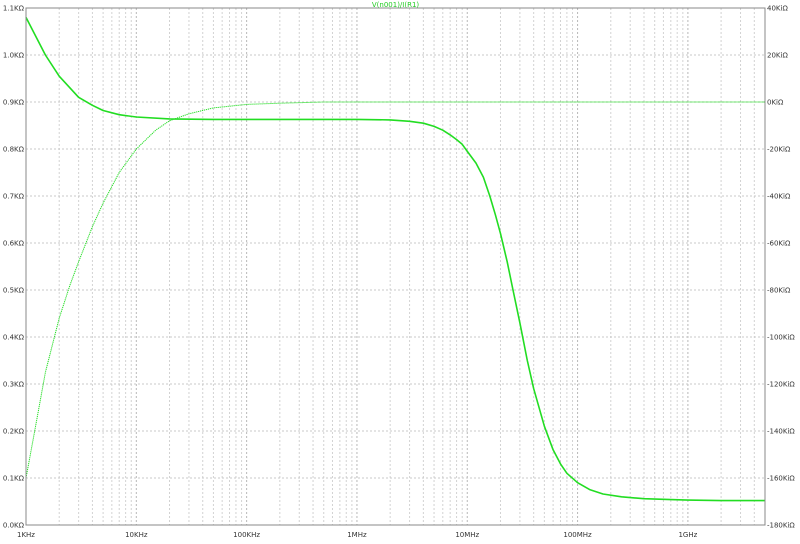  I want to click on chart-title: V(n001)/I(R1), so click(396, 5).